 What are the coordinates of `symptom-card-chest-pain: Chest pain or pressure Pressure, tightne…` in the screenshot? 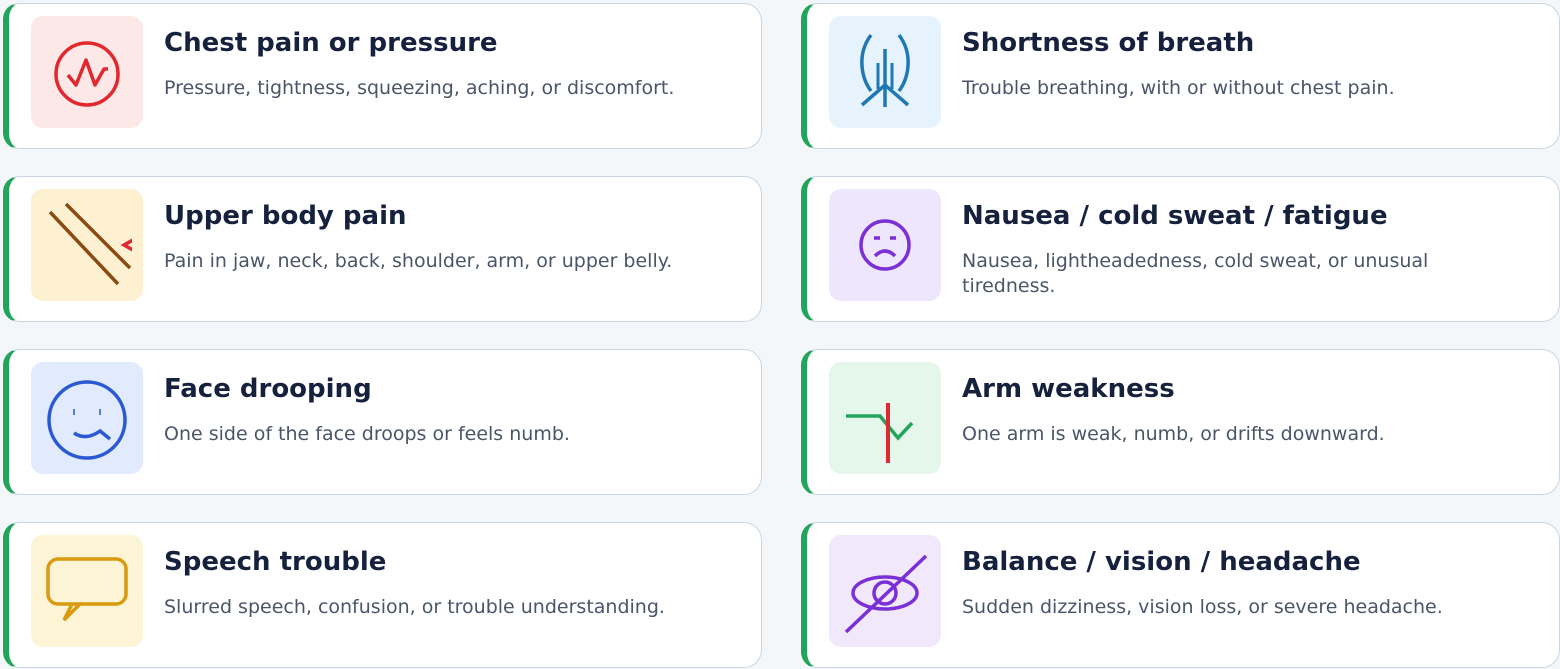 It's located at (382, 76).